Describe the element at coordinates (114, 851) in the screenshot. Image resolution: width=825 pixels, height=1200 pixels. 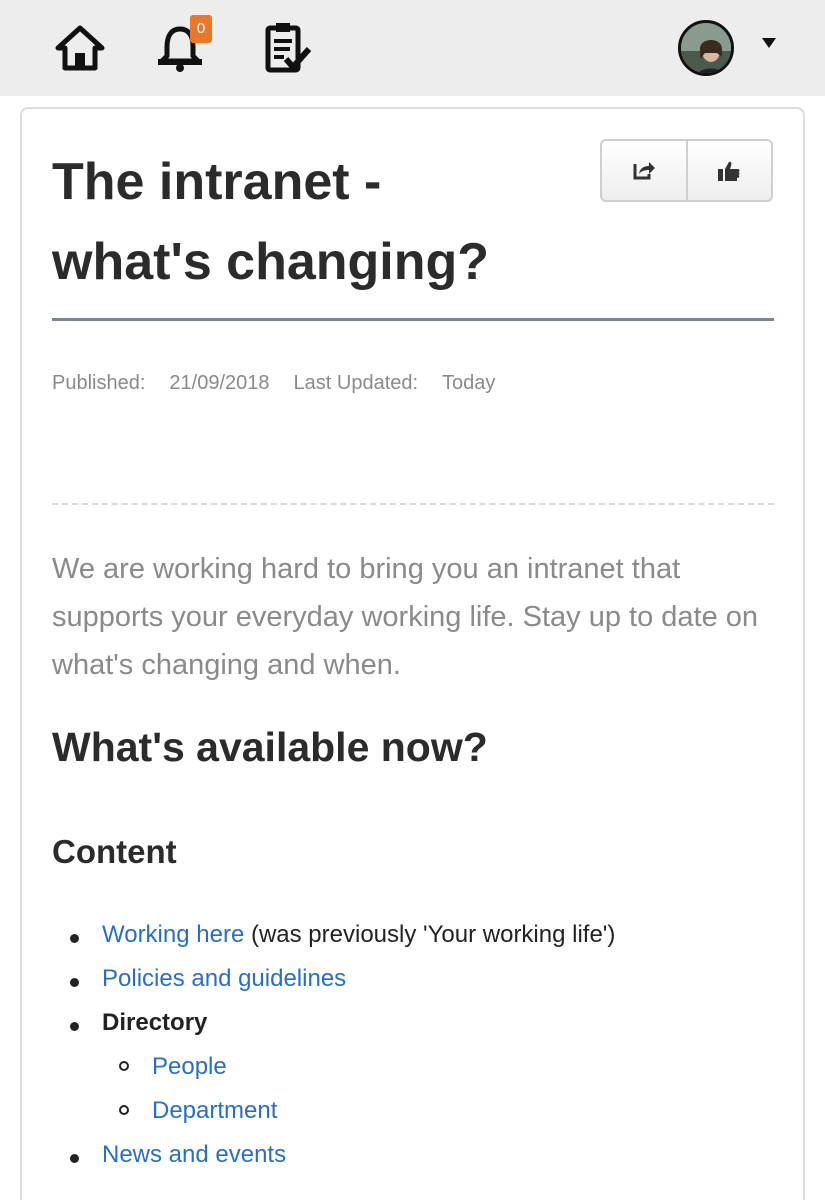
I see `subsection-heading: Content` at that location.